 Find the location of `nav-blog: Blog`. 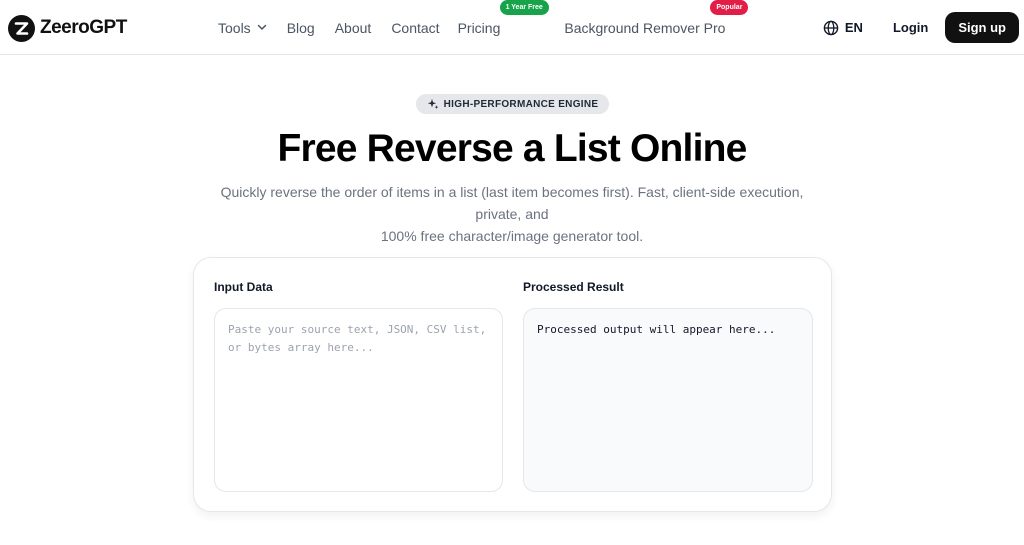

nav-blog: Blog is located at coordinates (301, 28).